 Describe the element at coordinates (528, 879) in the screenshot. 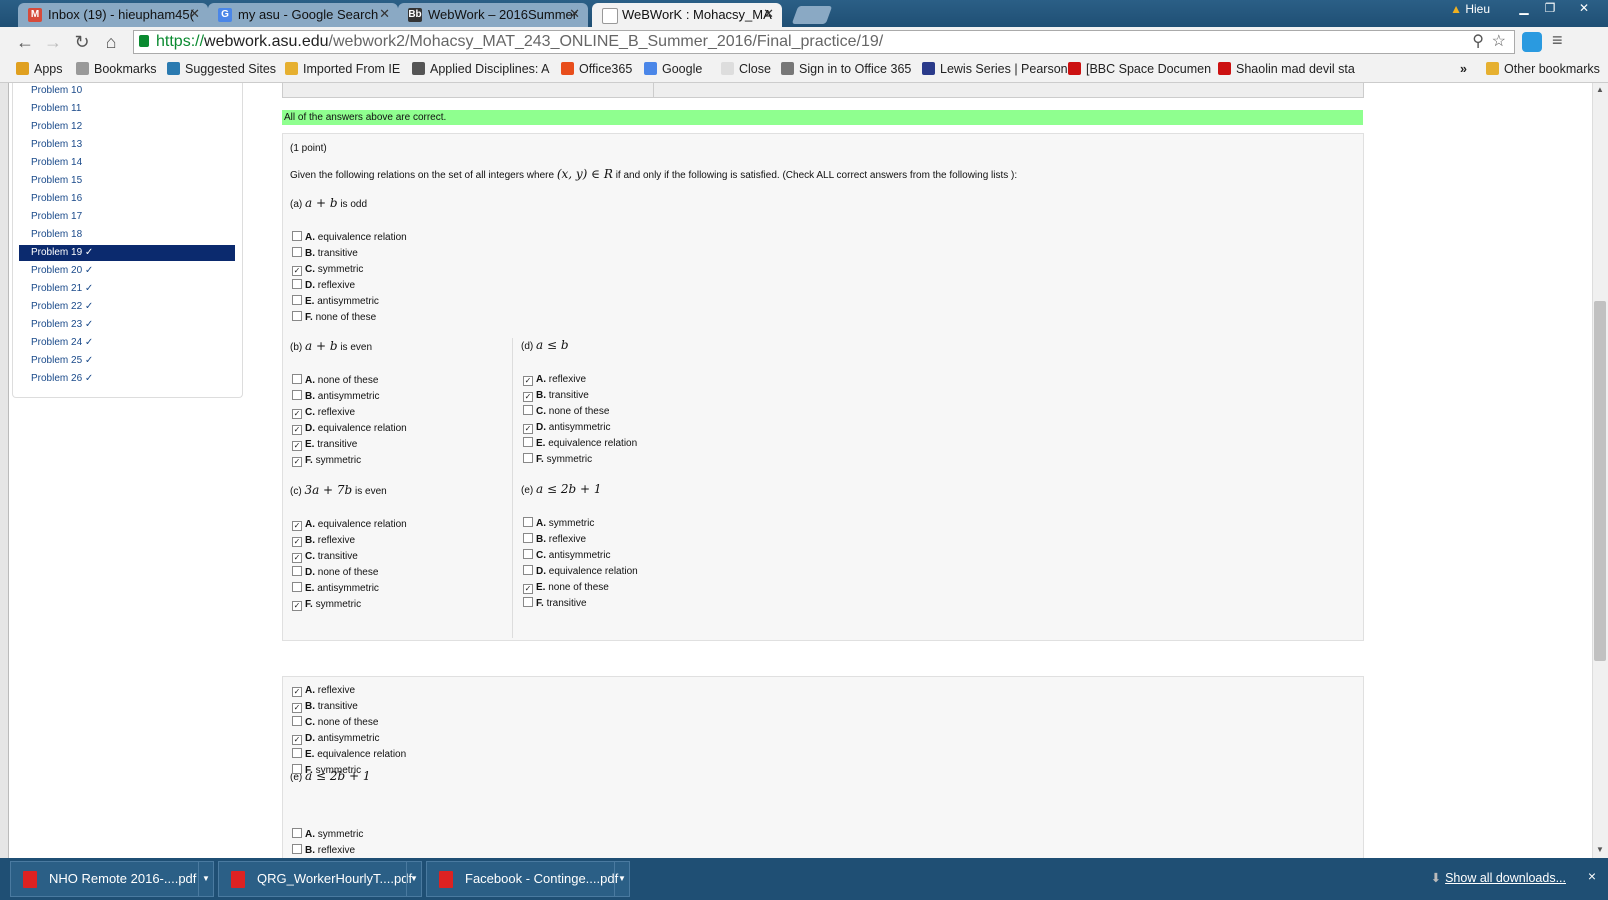

I see `download-item: Facebook - Continge....pdf ▼` at that location.